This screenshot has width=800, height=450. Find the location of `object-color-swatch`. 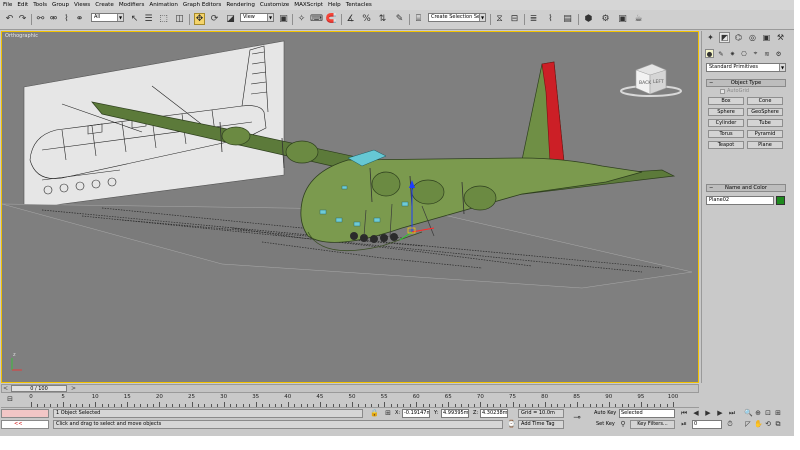

object-color-swatch is located at coordinates (780, 200).